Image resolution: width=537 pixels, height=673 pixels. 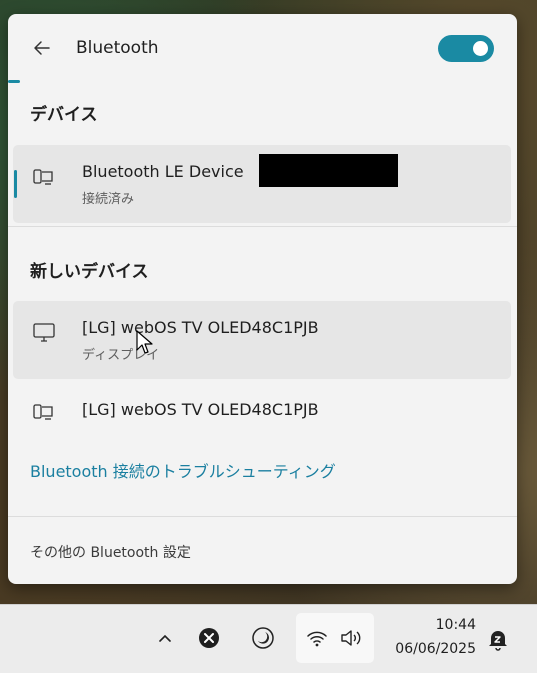 What do you see at coordinates (262, 48) in the screenshot?
I see `flyout-header: Bluetooth` at bounding box center [262, 48].